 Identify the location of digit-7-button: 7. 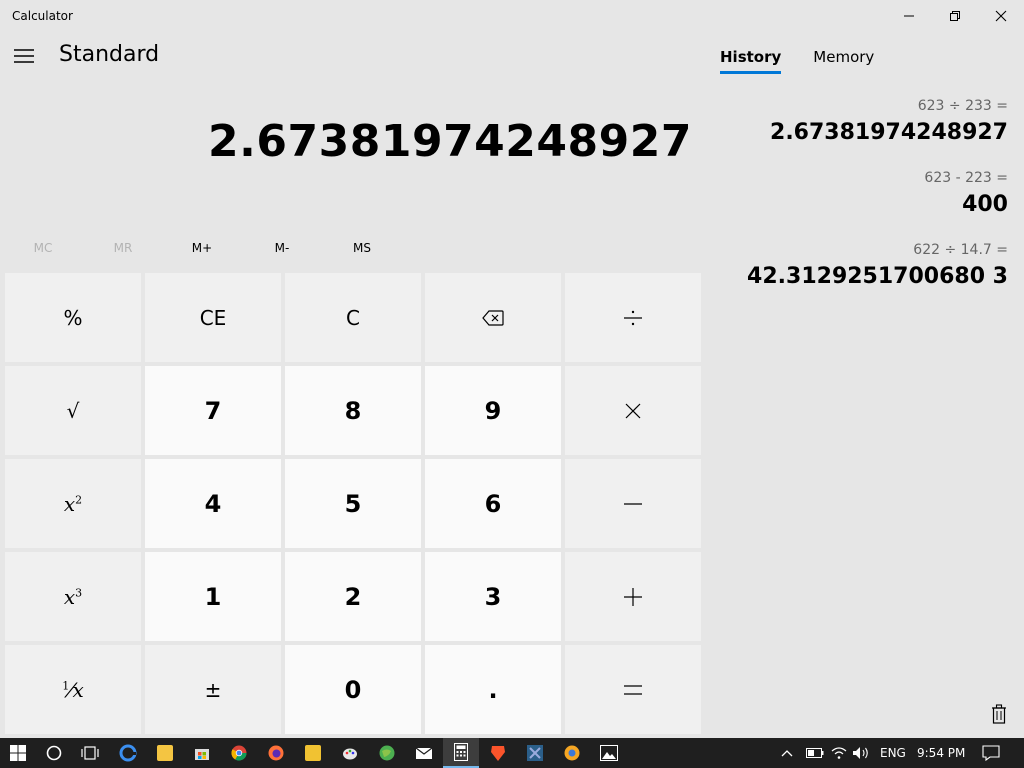
(213, 410).